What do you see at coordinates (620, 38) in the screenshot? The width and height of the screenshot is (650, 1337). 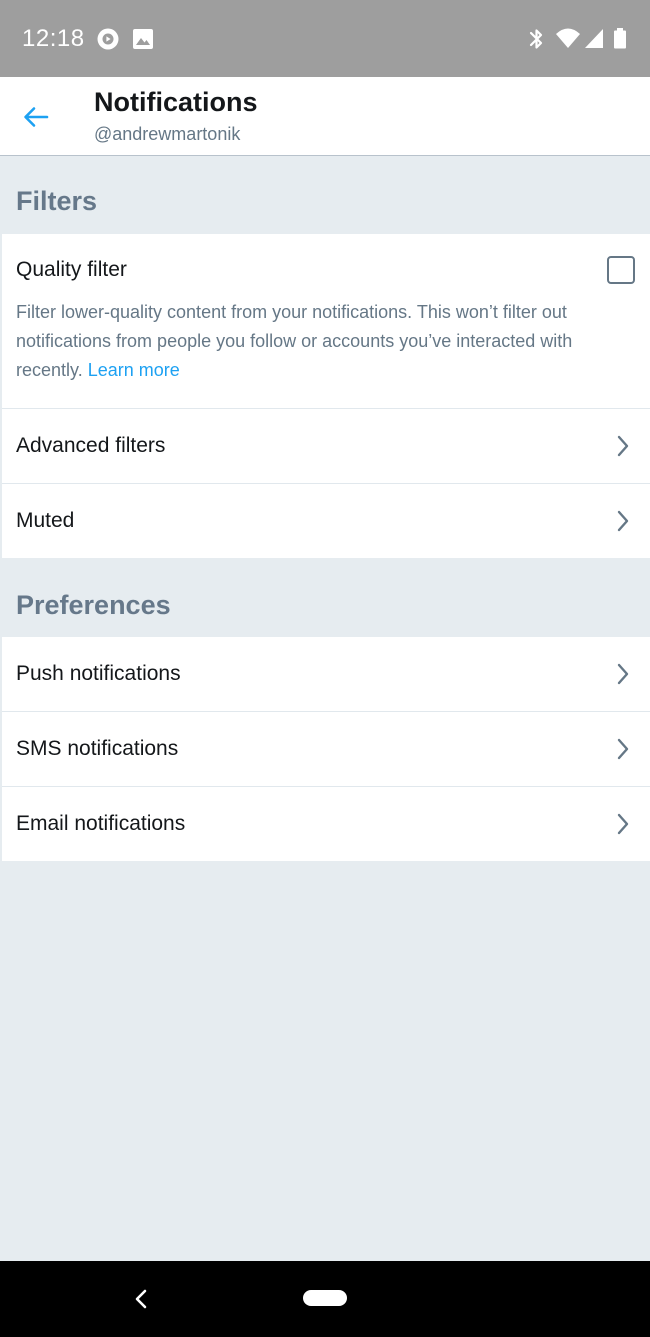 I see `battery-icon` at bounding box center [620, 38].